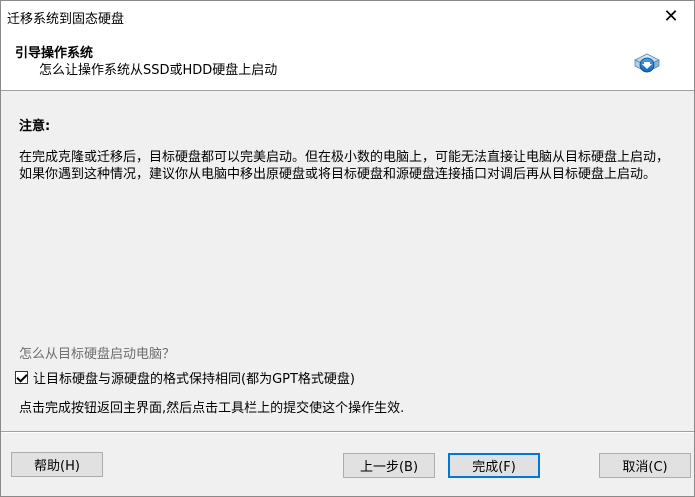 This screenshot has width=695, height=497. I want to click on same-format-option: 让目标硬盘与源硬盘的格式保持相同(都为GPT格式硬盘), so click(185, 377).